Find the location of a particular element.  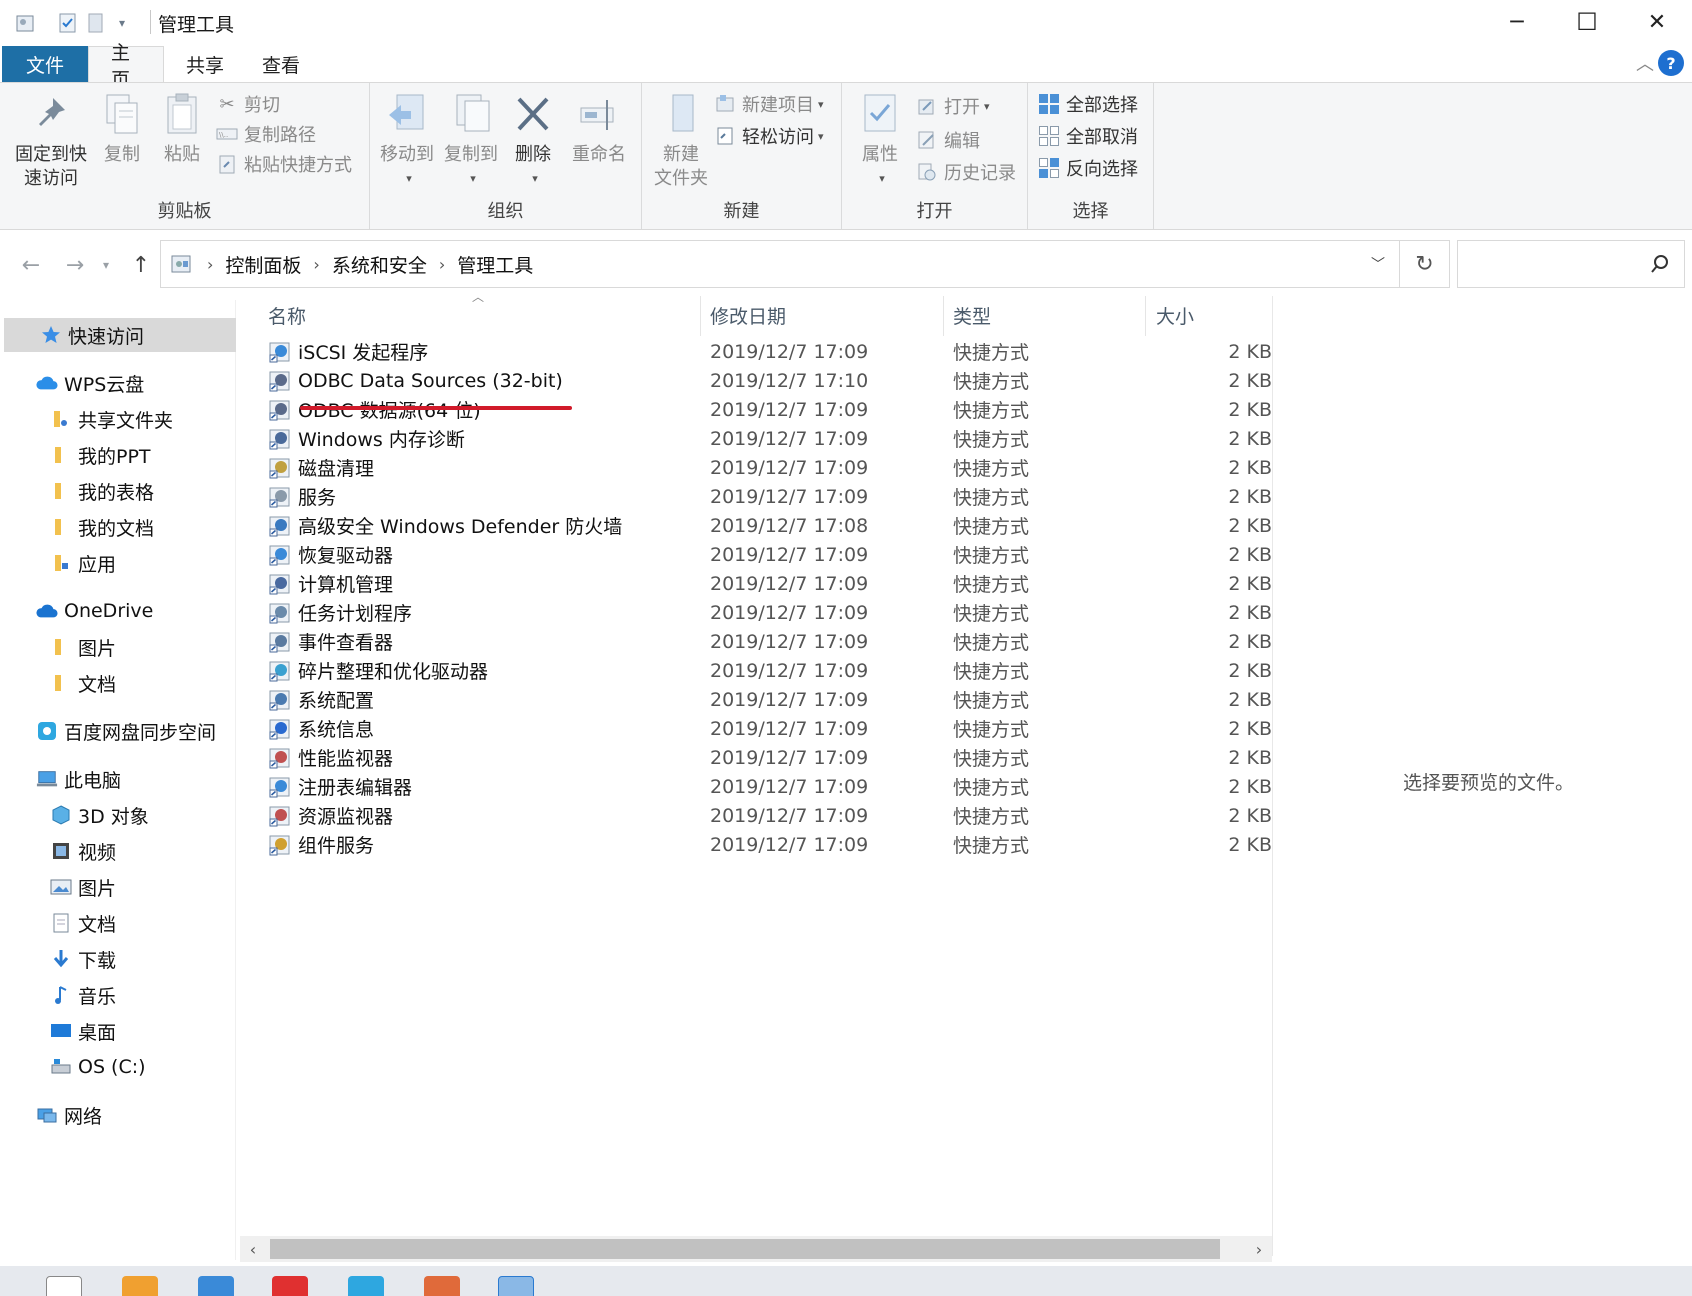

file-name-cell: 服务 is located at coordinates (302, 496).